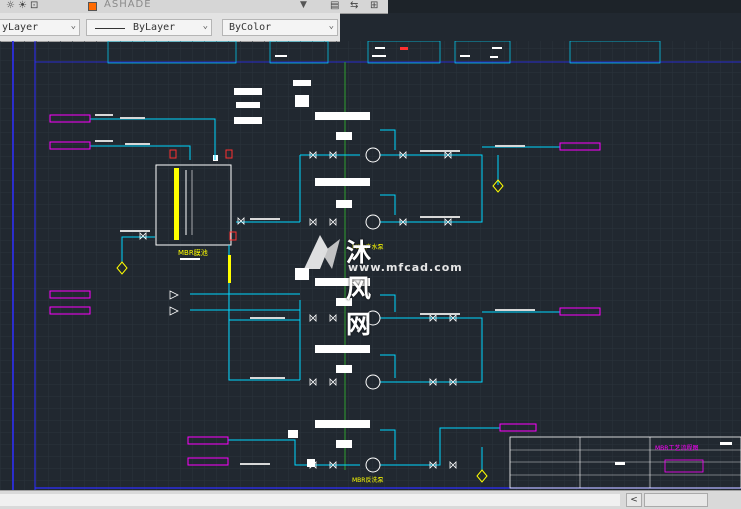  What do you see at coordinates (303, 5) in the screenshot?
I see `layer-dropdown-icon: ▼` at bounding box center [303, 5].